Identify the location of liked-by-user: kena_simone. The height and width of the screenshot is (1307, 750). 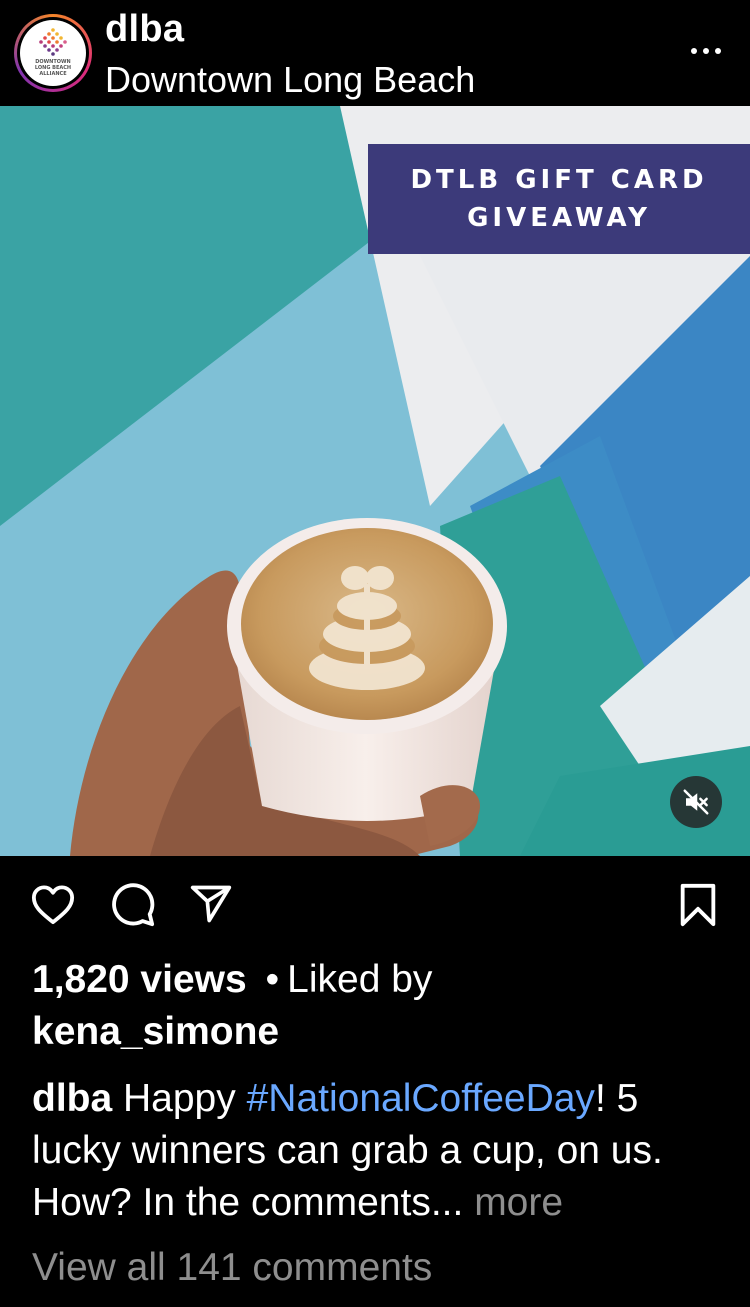
(155, 1031).